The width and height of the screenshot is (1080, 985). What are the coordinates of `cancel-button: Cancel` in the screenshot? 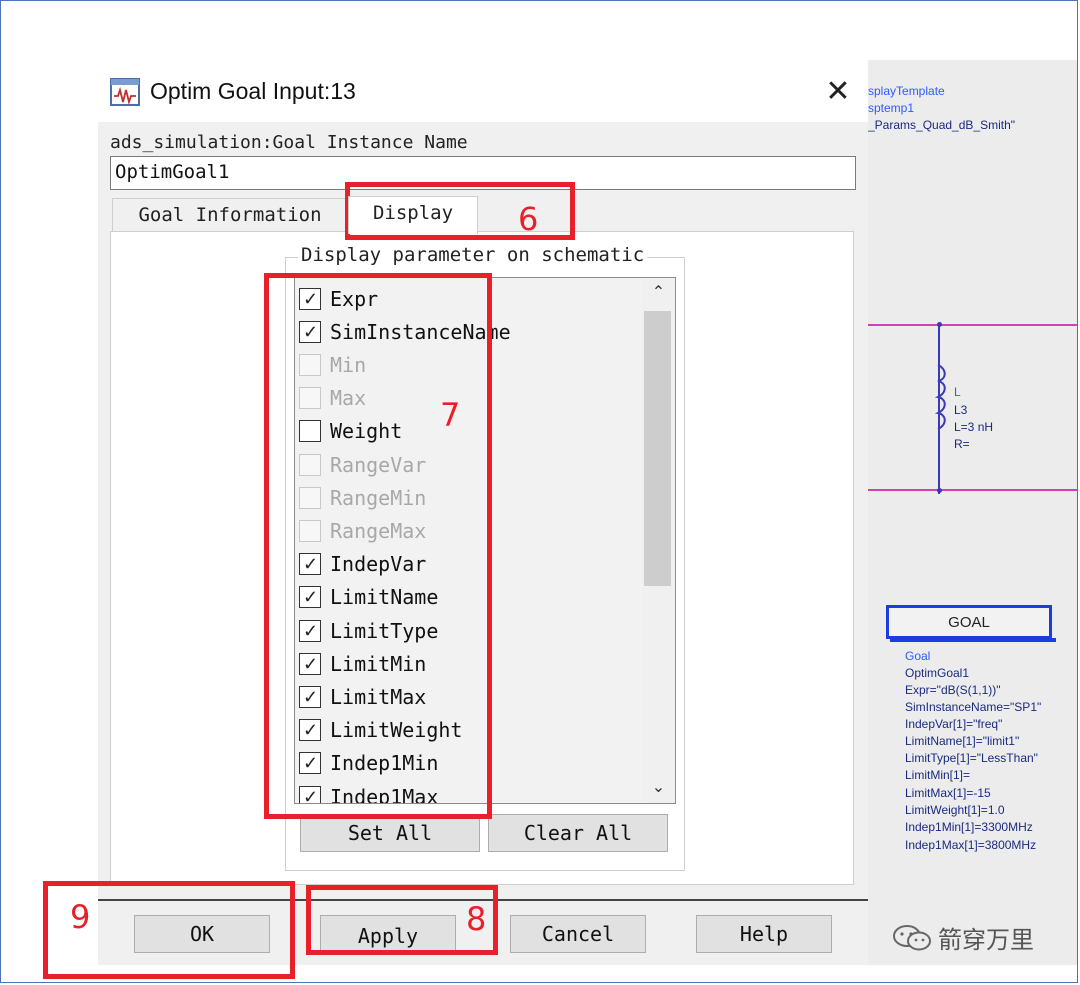 It's located at (578, 934).